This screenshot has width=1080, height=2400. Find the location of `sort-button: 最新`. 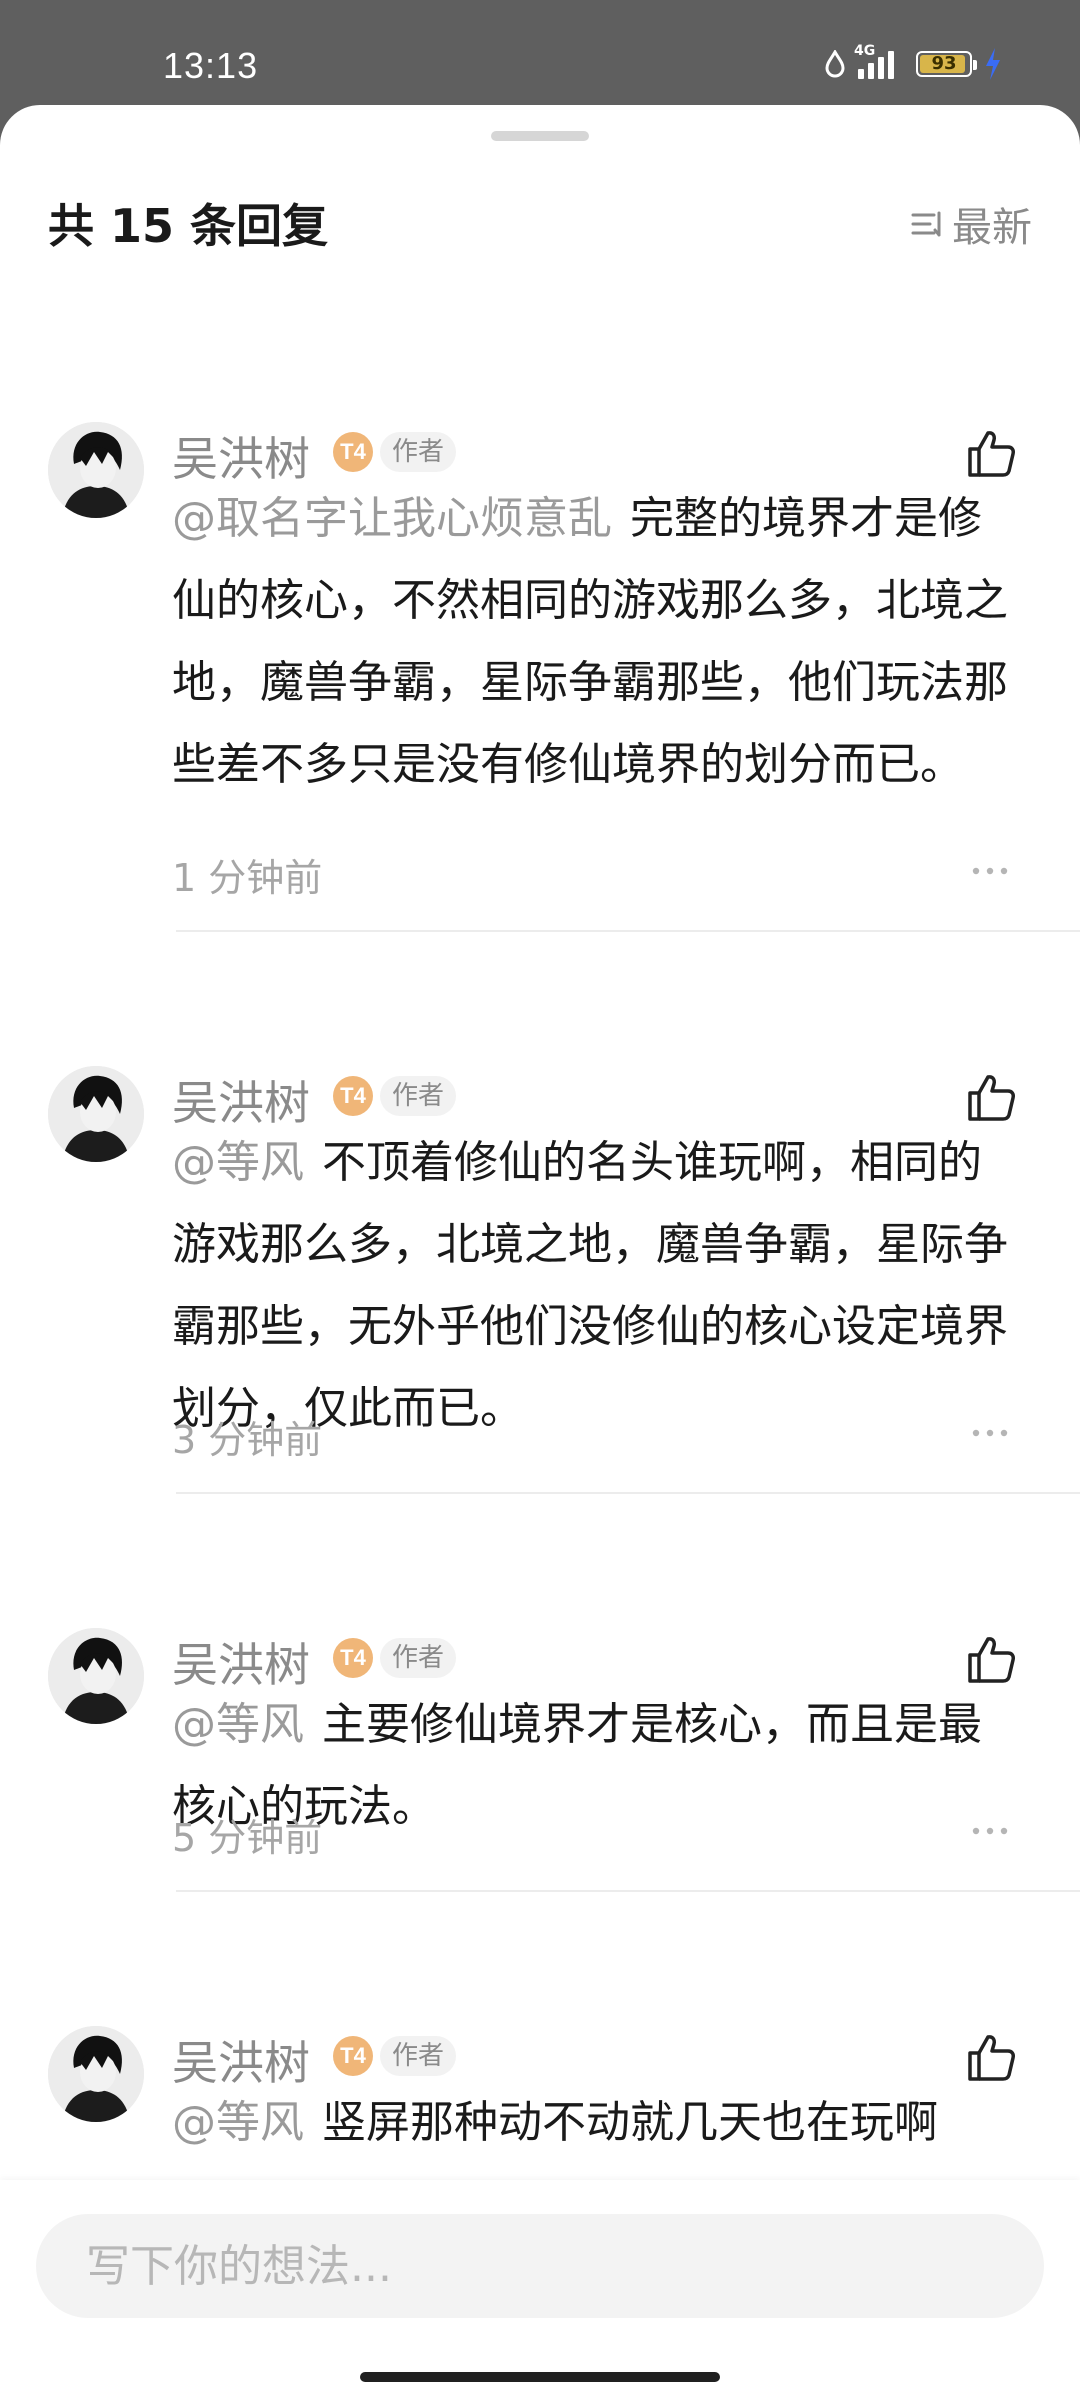

sort-button: 最新 is located at coordinates (971, 224).